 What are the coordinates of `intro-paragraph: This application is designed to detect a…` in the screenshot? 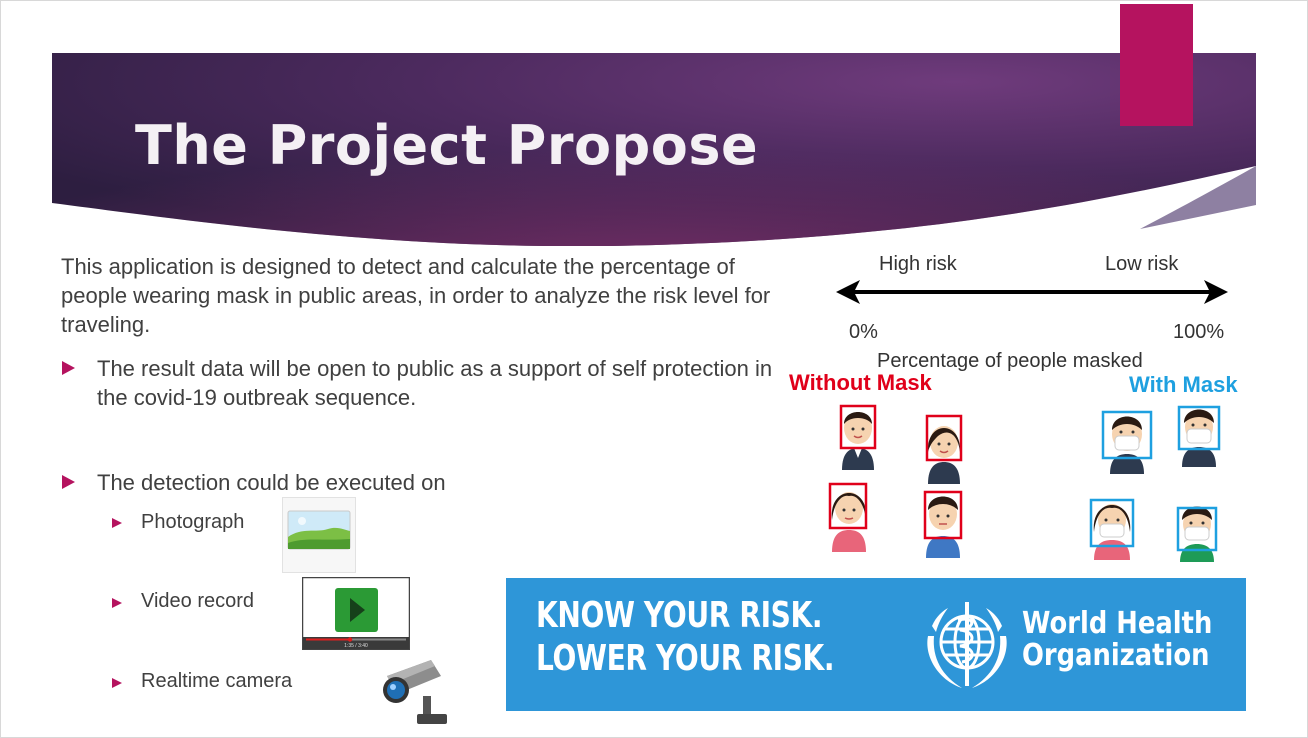 It's located at (416, 295).